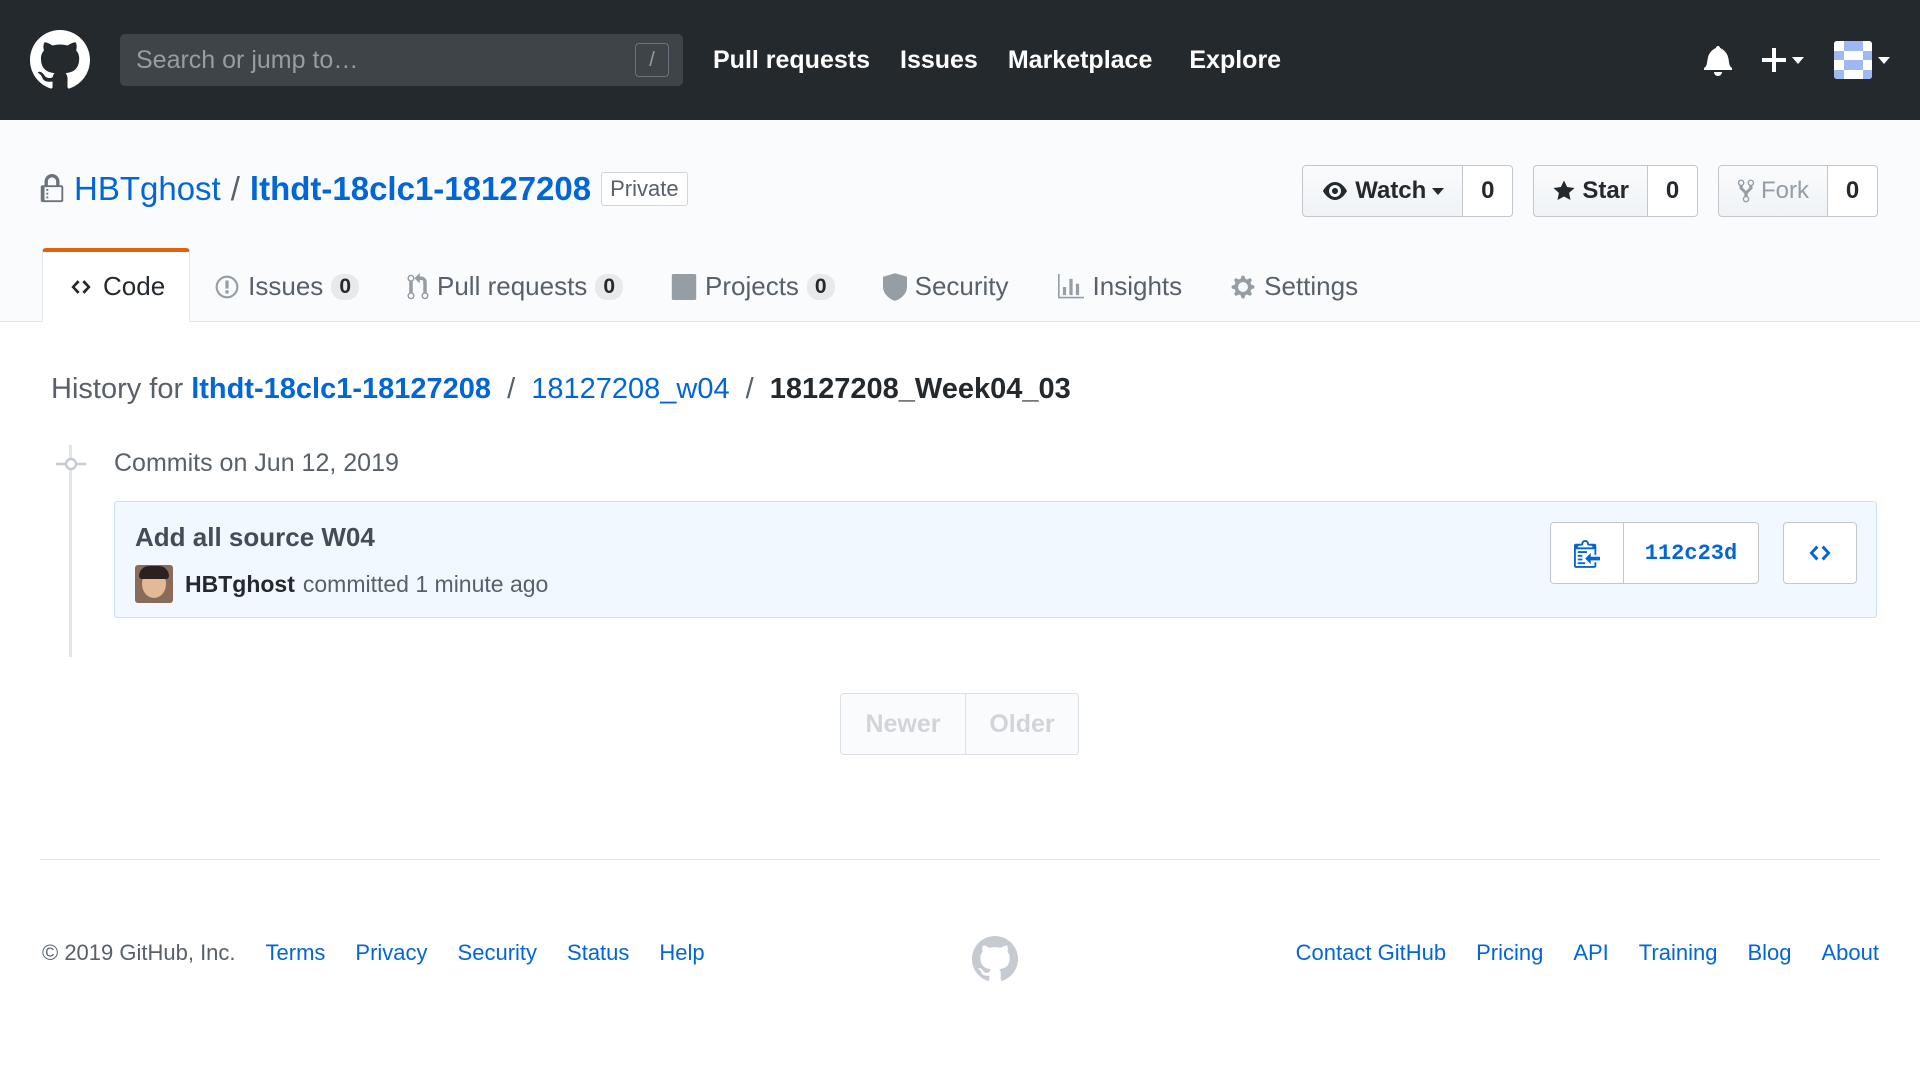 The width and height of the screenshot is (1920, 1080). I want to click on github-mark-icon, so click(995, 959).